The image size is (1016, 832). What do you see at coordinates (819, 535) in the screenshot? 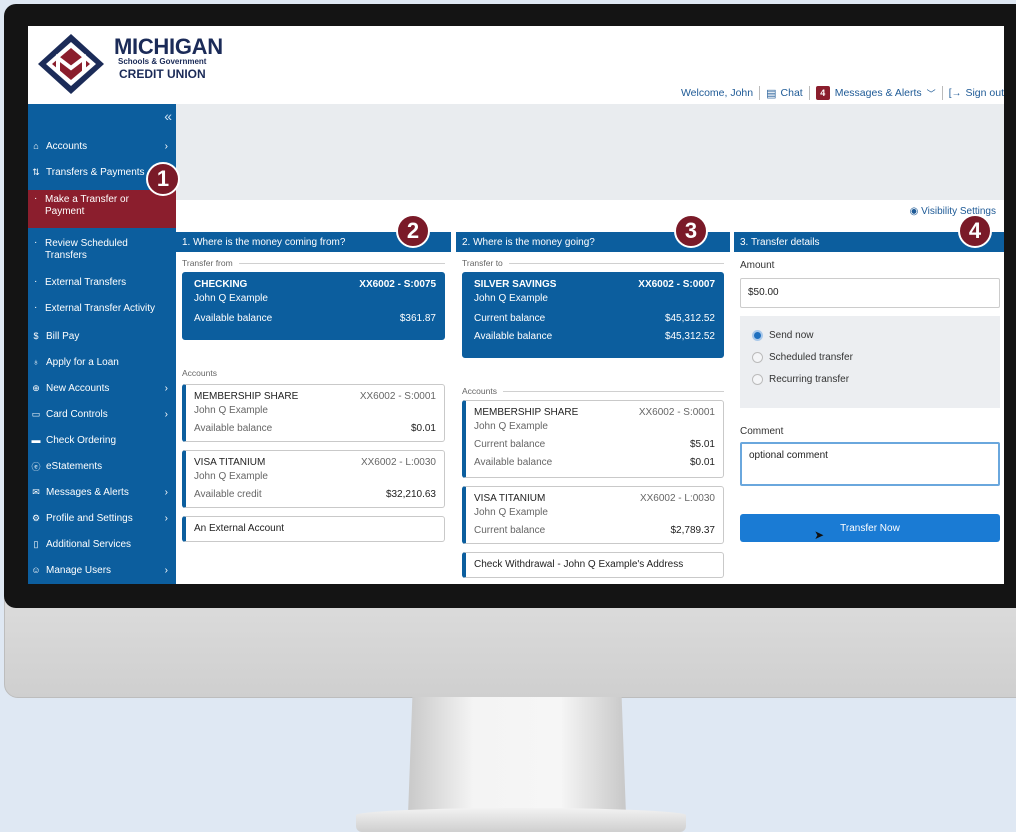
I see `cursor-icon: ➤` at bounding box center [819, 535].